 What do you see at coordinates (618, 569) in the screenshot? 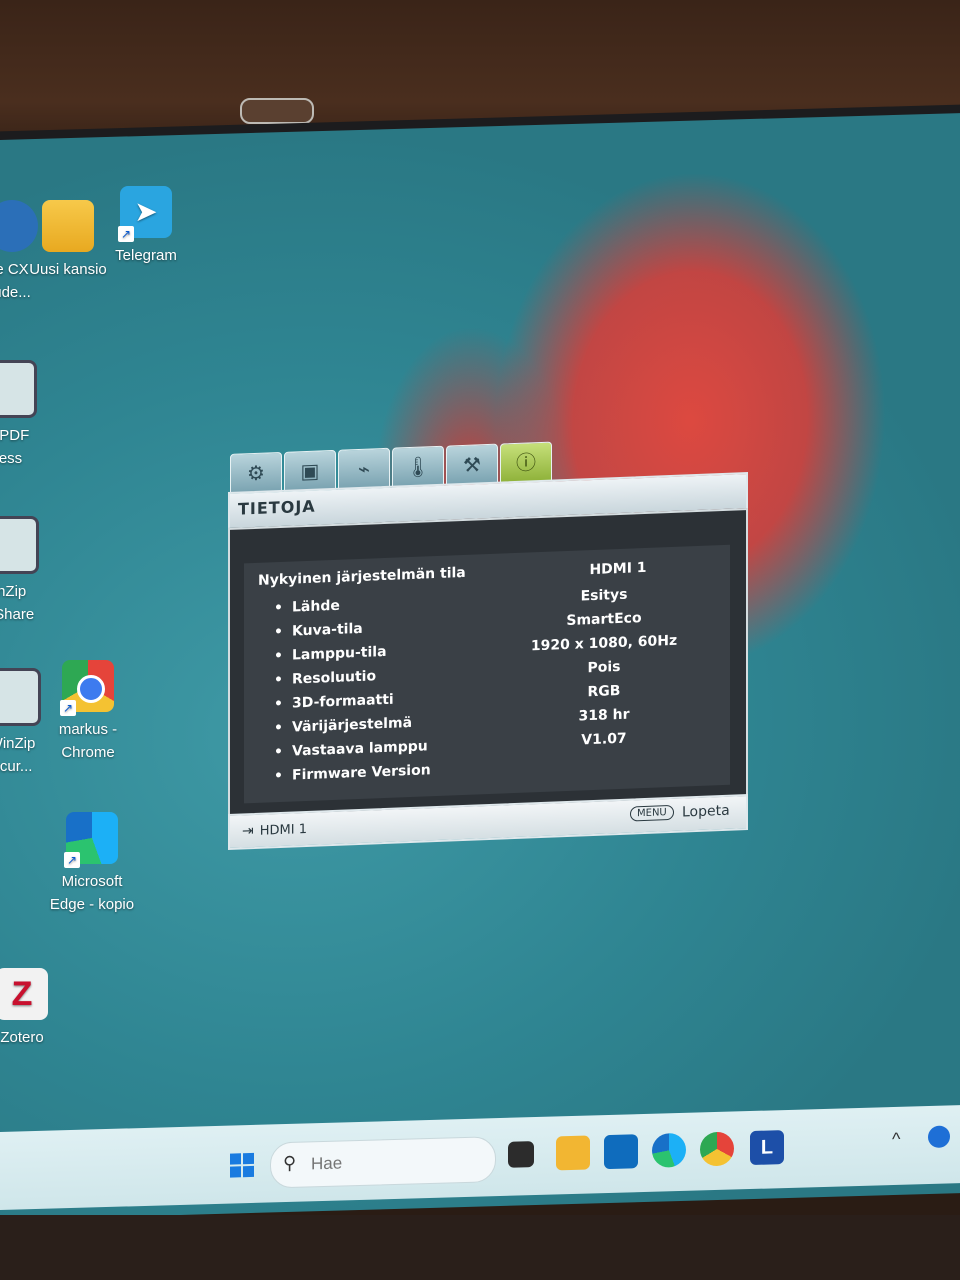
I see `osd-current-value: HDMI 1` at bounding box center [618, 569].